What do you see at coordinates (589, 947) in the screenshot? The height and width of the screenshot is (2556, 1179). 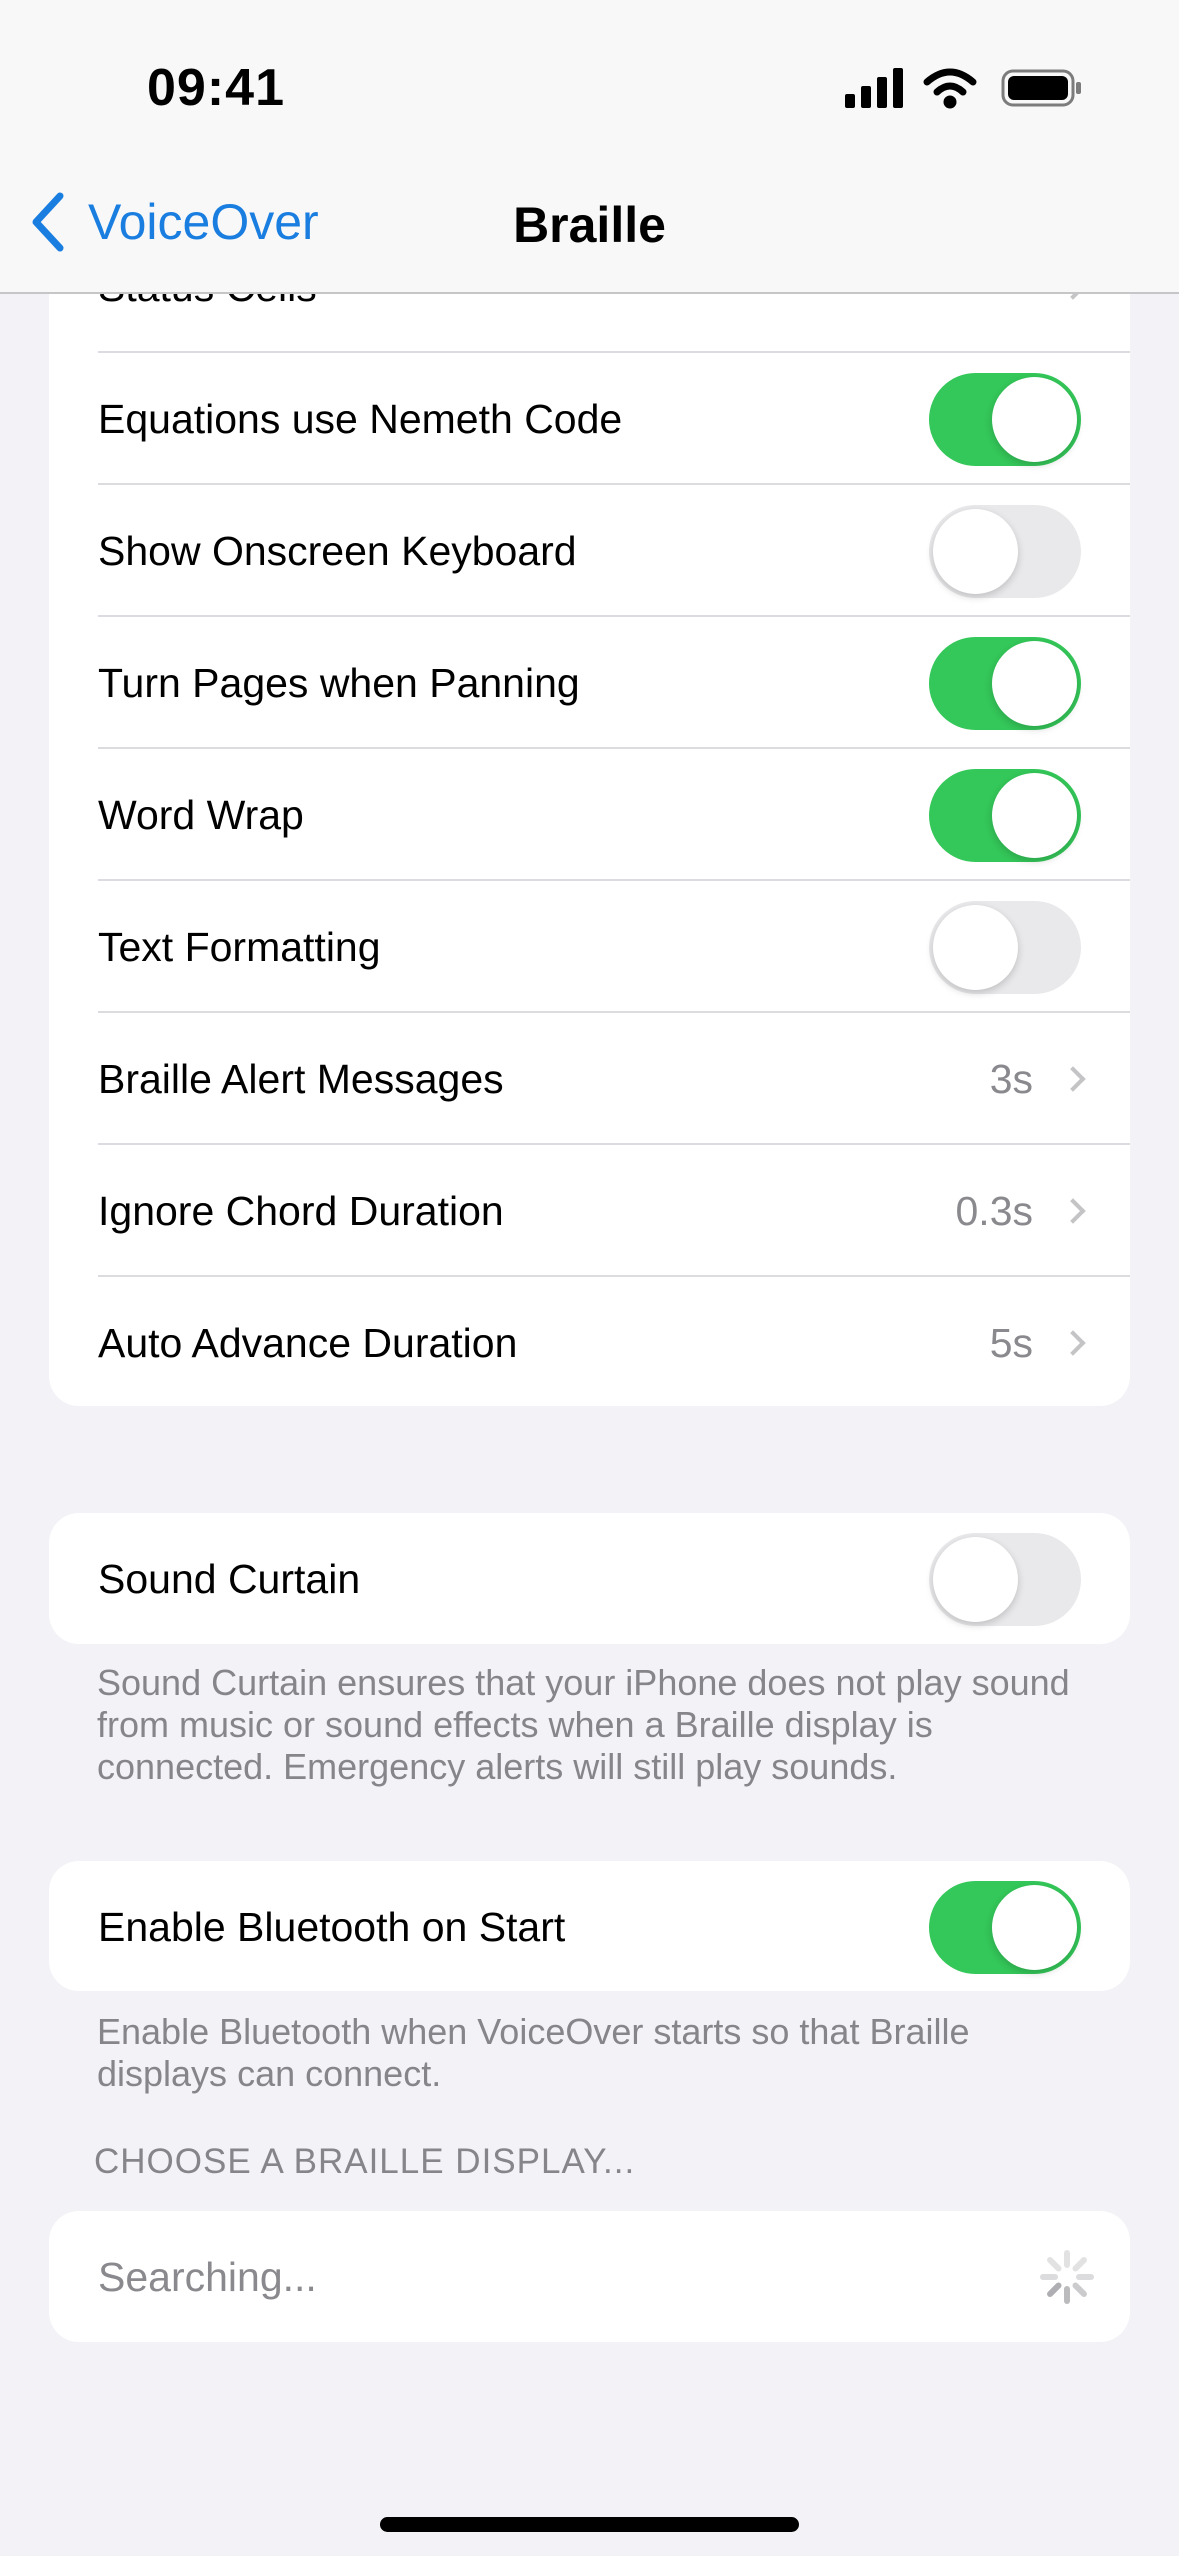 I see `row-text-formatting: Text Formatting` at bounding box center [589, 947].